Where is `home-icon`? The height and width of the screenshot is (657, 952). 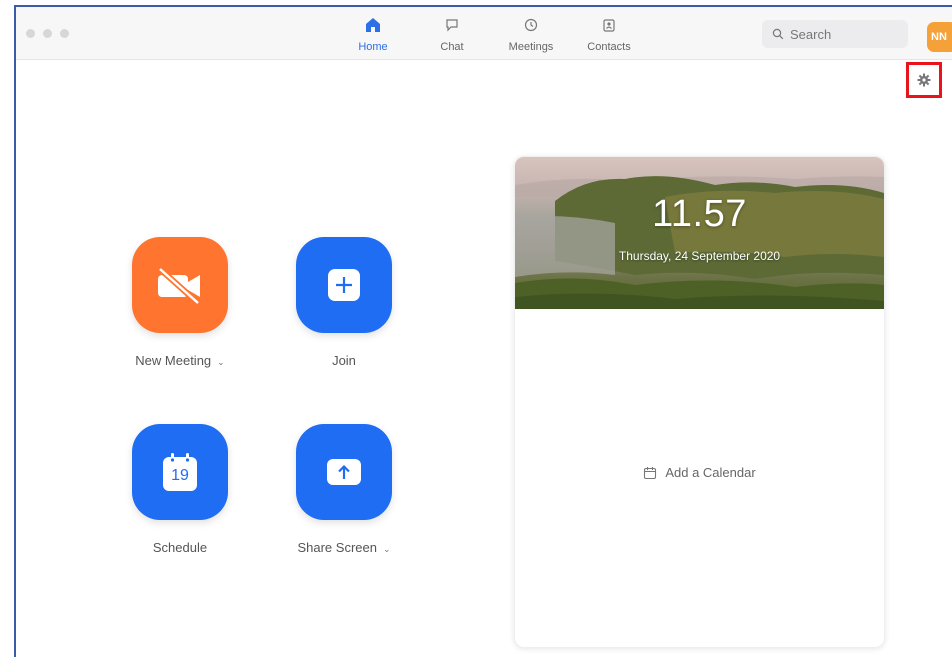
home-icon is located at coordinates (373, 25).